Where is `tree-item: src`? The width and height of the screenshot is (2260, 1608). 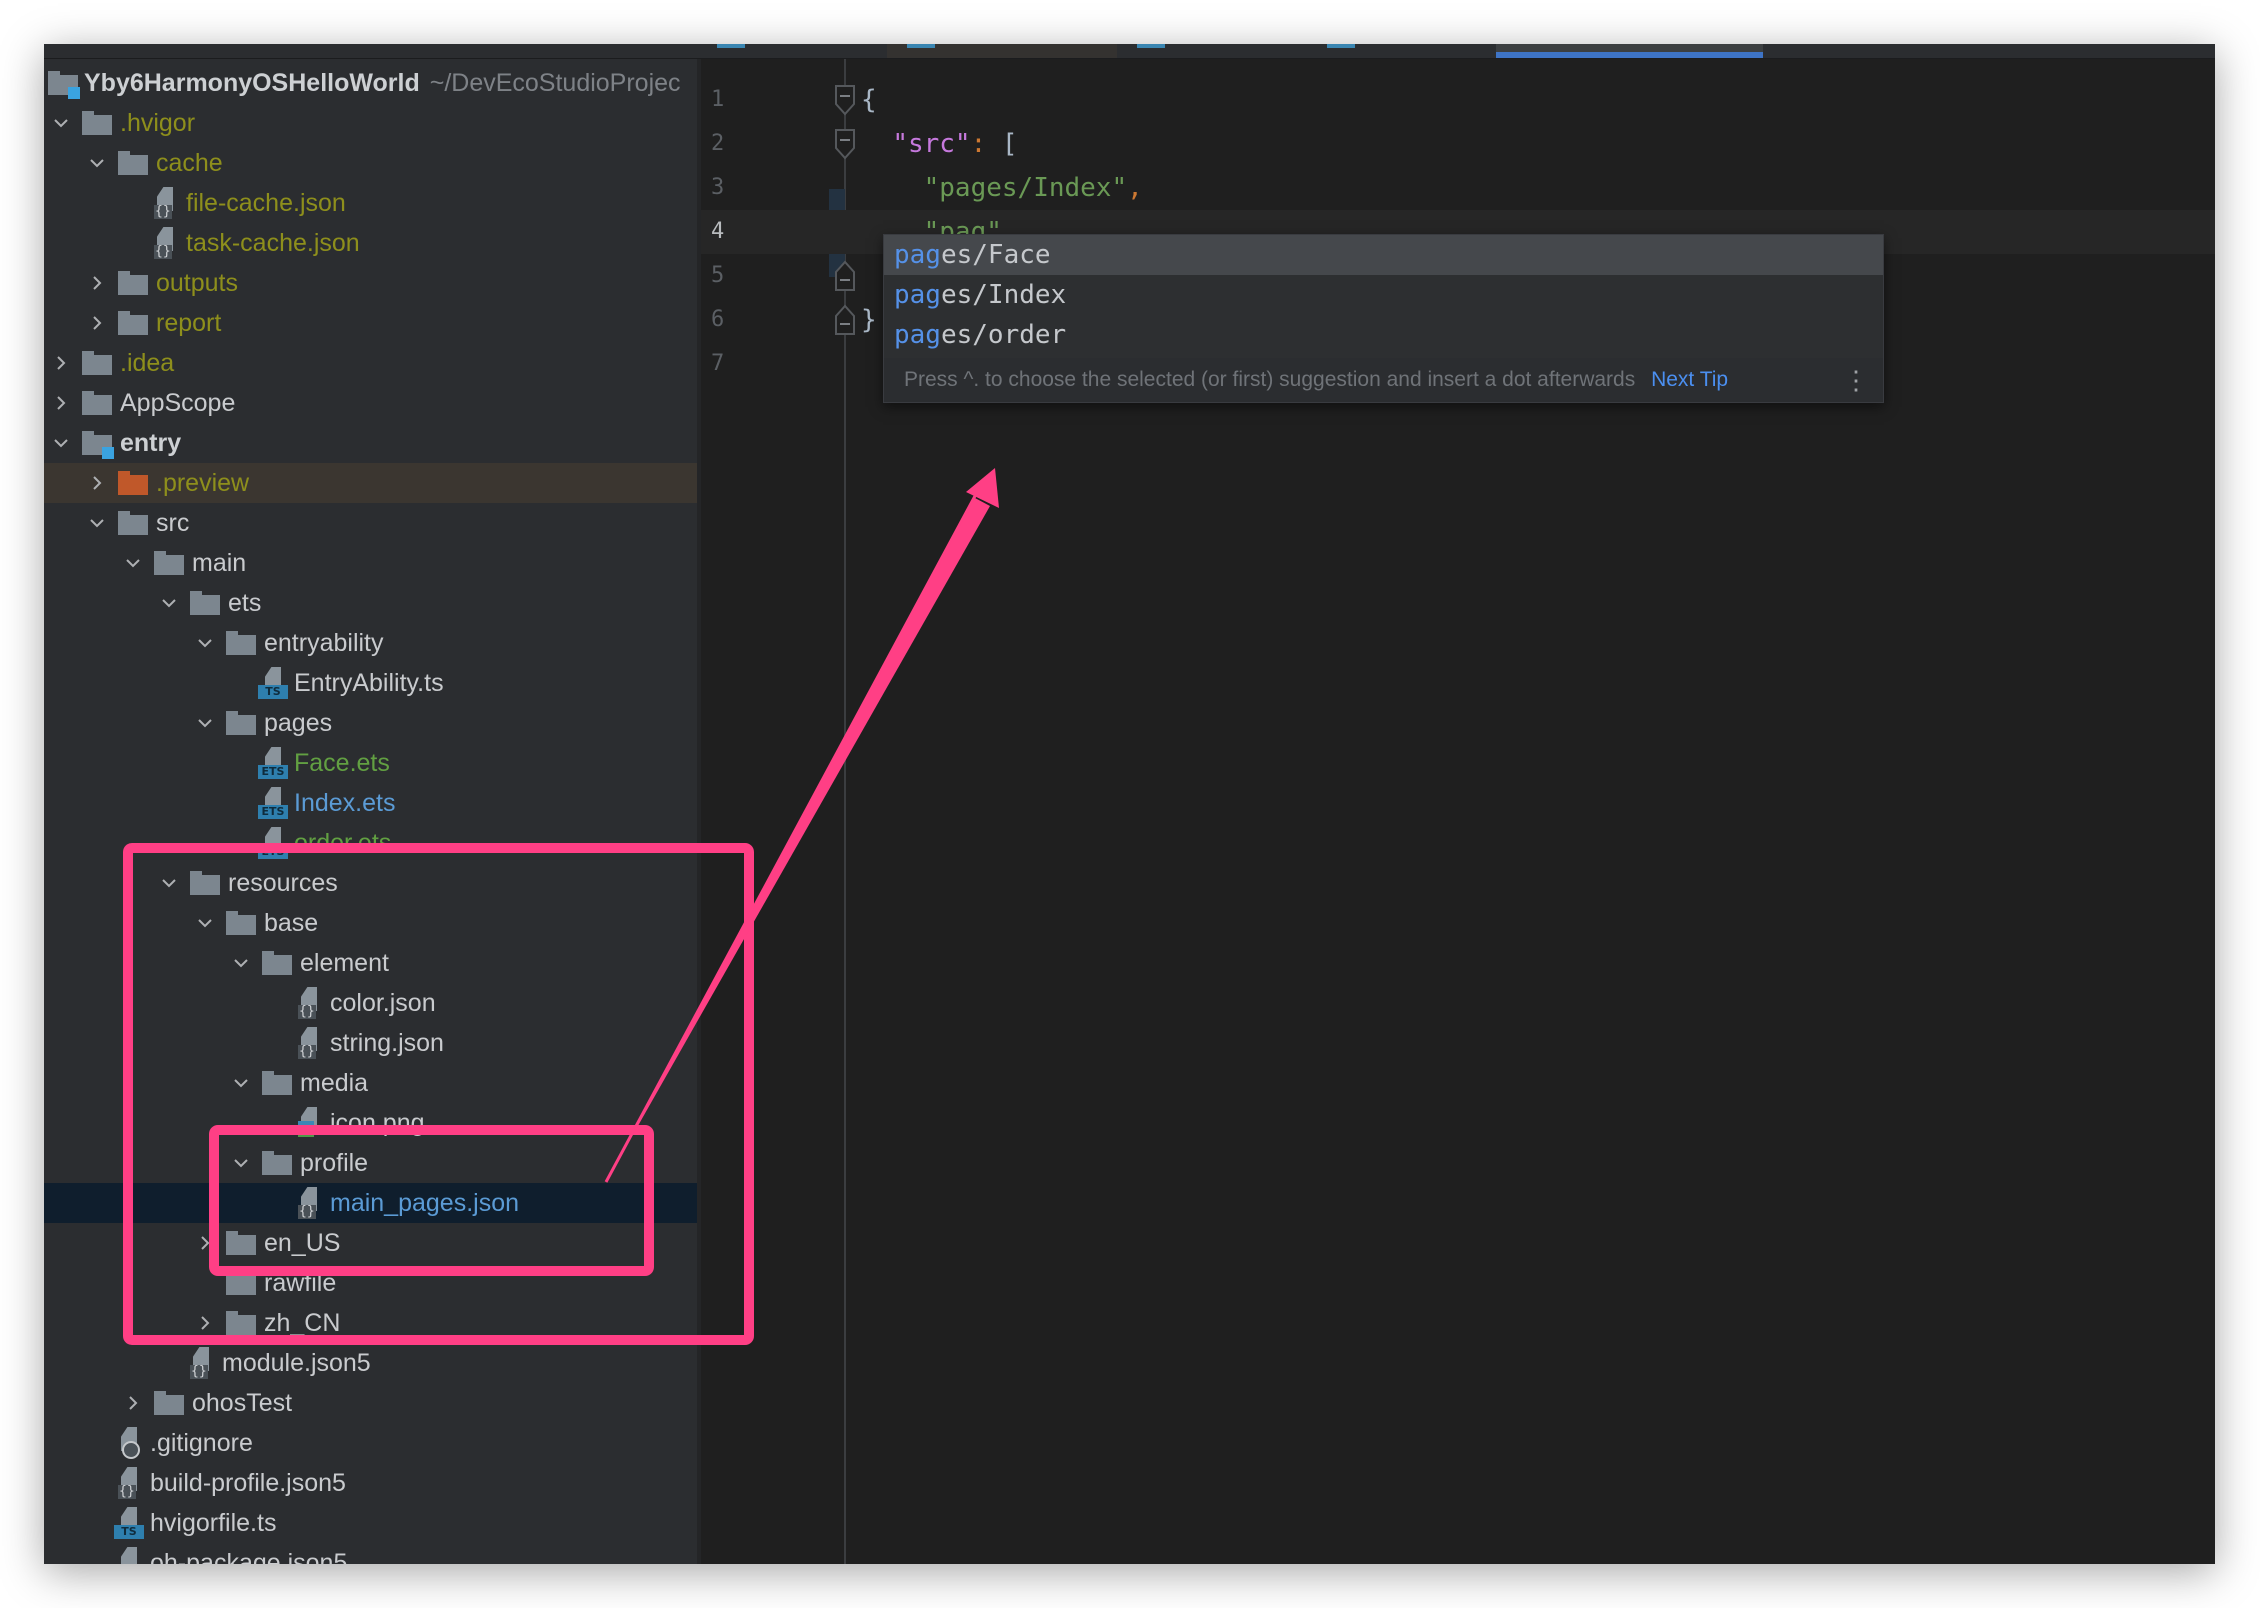
tree-item: src is located at coordinates (370, 523).